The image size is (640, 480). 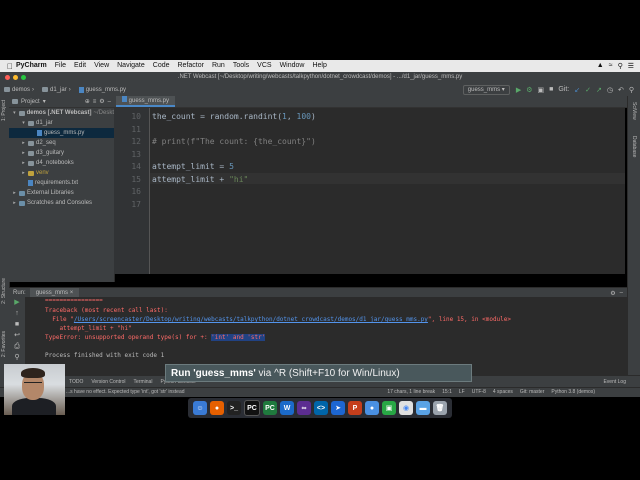 What do you see at coordinates (61, 173) in the screenshot?
I see `tree-node: ▸ venv` at bounding box center [61, 173].